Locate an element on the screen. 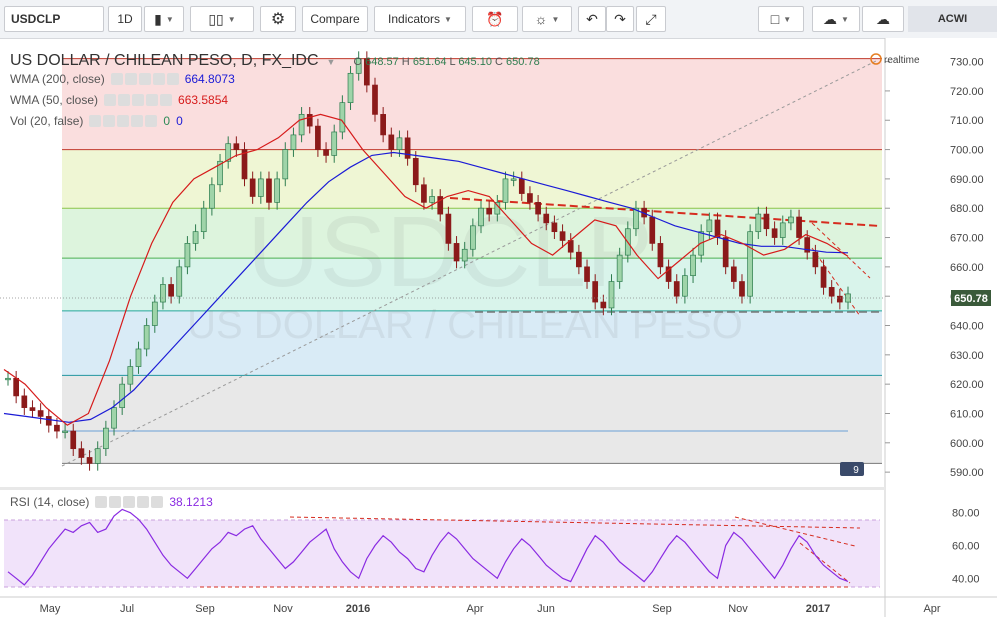  wma50-legend-value: 663.5854 is located at coordinates (203, 100).